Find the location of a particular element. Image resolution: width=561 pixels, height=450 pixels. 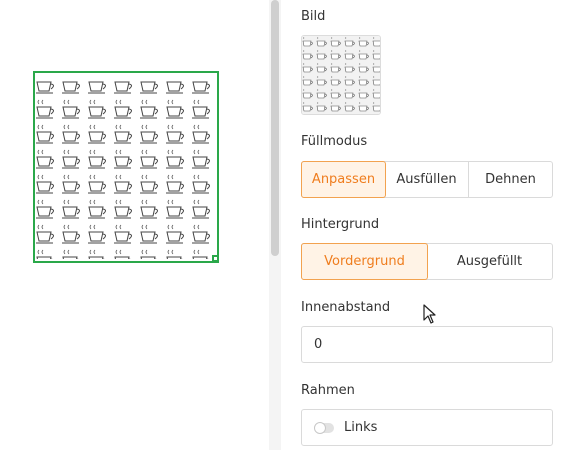

background-option-foreground: Vordergrund is located at coordinates (364, 261).